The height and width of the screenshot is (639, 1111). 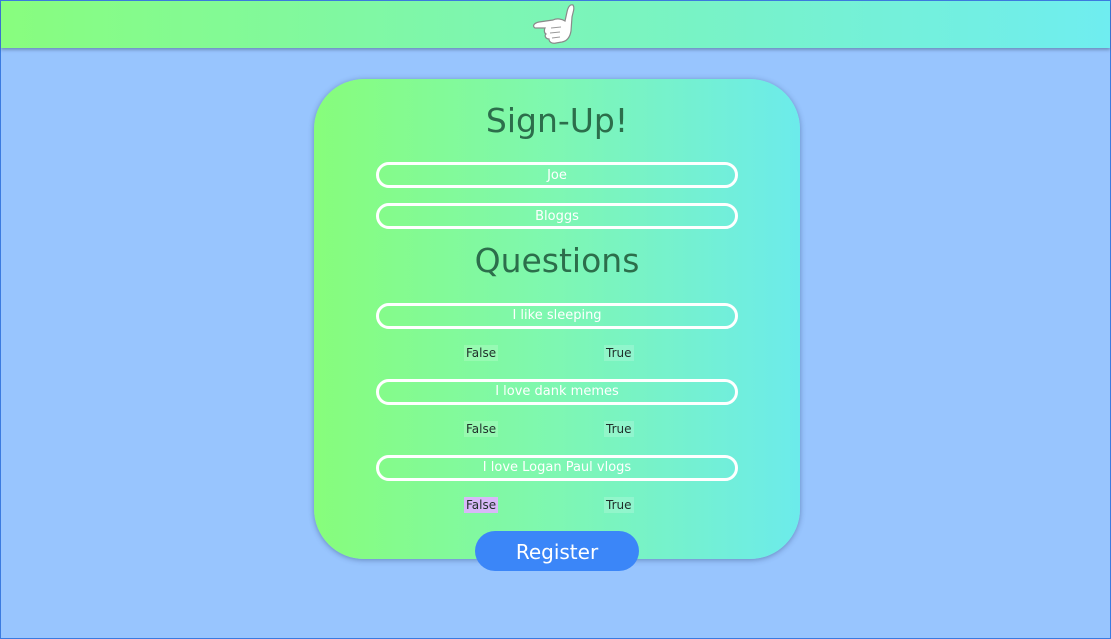 What do you see at coordinates (619, 429) in the screenshot?
I see `question-2-true-option: True` at bounding box center [619, 429].